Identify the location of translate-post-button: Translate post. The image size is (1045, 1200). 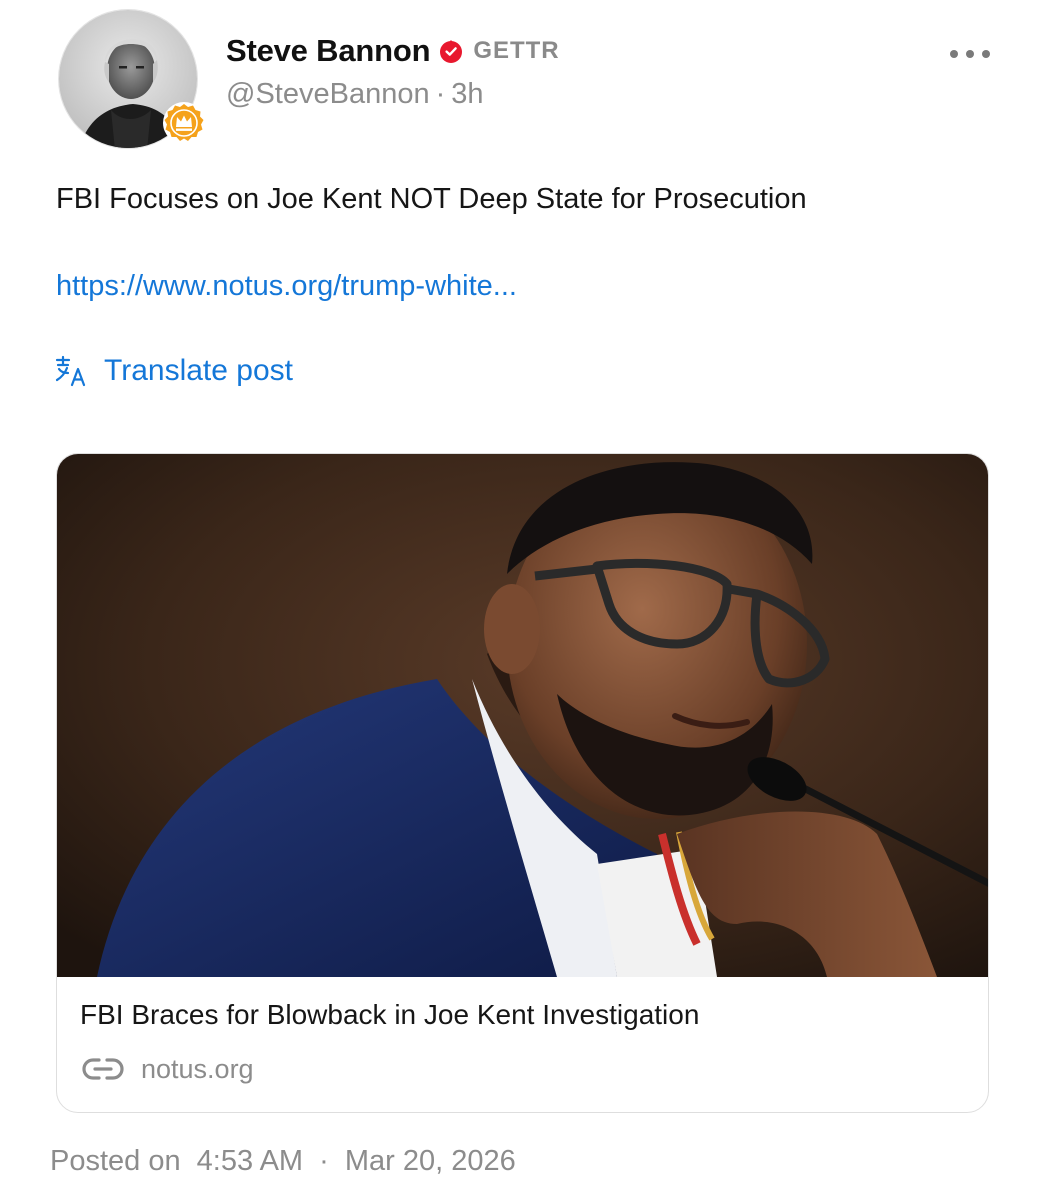
(173, 371).